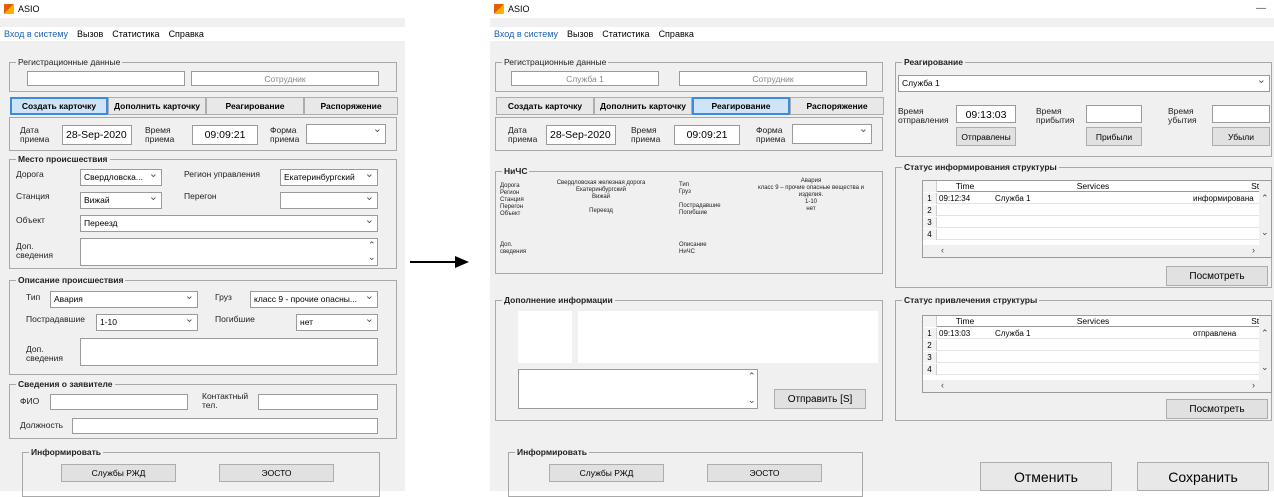 The height and width of the screenshot is (497, 1274). What do you see at coordinates (42, 425) in the screenshot?
I see `position-label: Должность` at bounding box center [42, 425].